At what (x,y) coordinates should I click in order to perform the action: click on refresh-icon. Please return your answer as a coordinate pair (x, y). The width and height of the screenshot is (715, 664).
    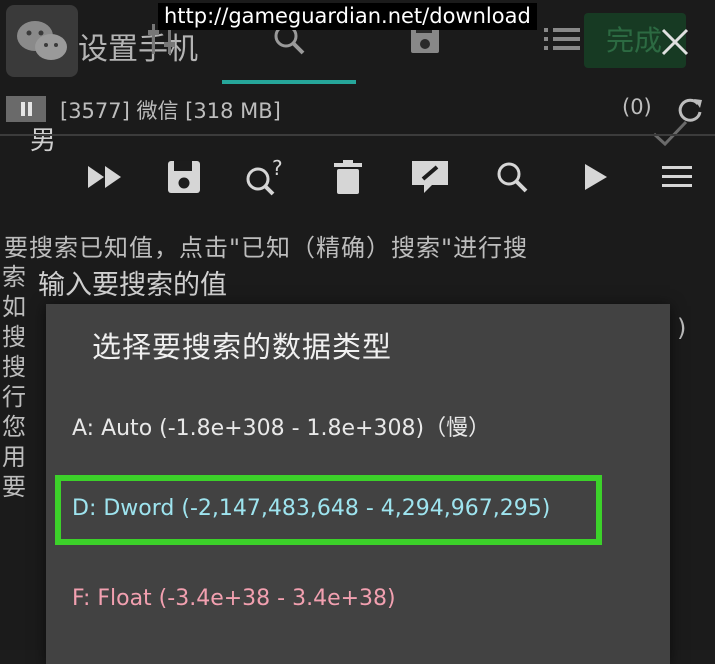
    Looking at the image, I should click on (690, 110).